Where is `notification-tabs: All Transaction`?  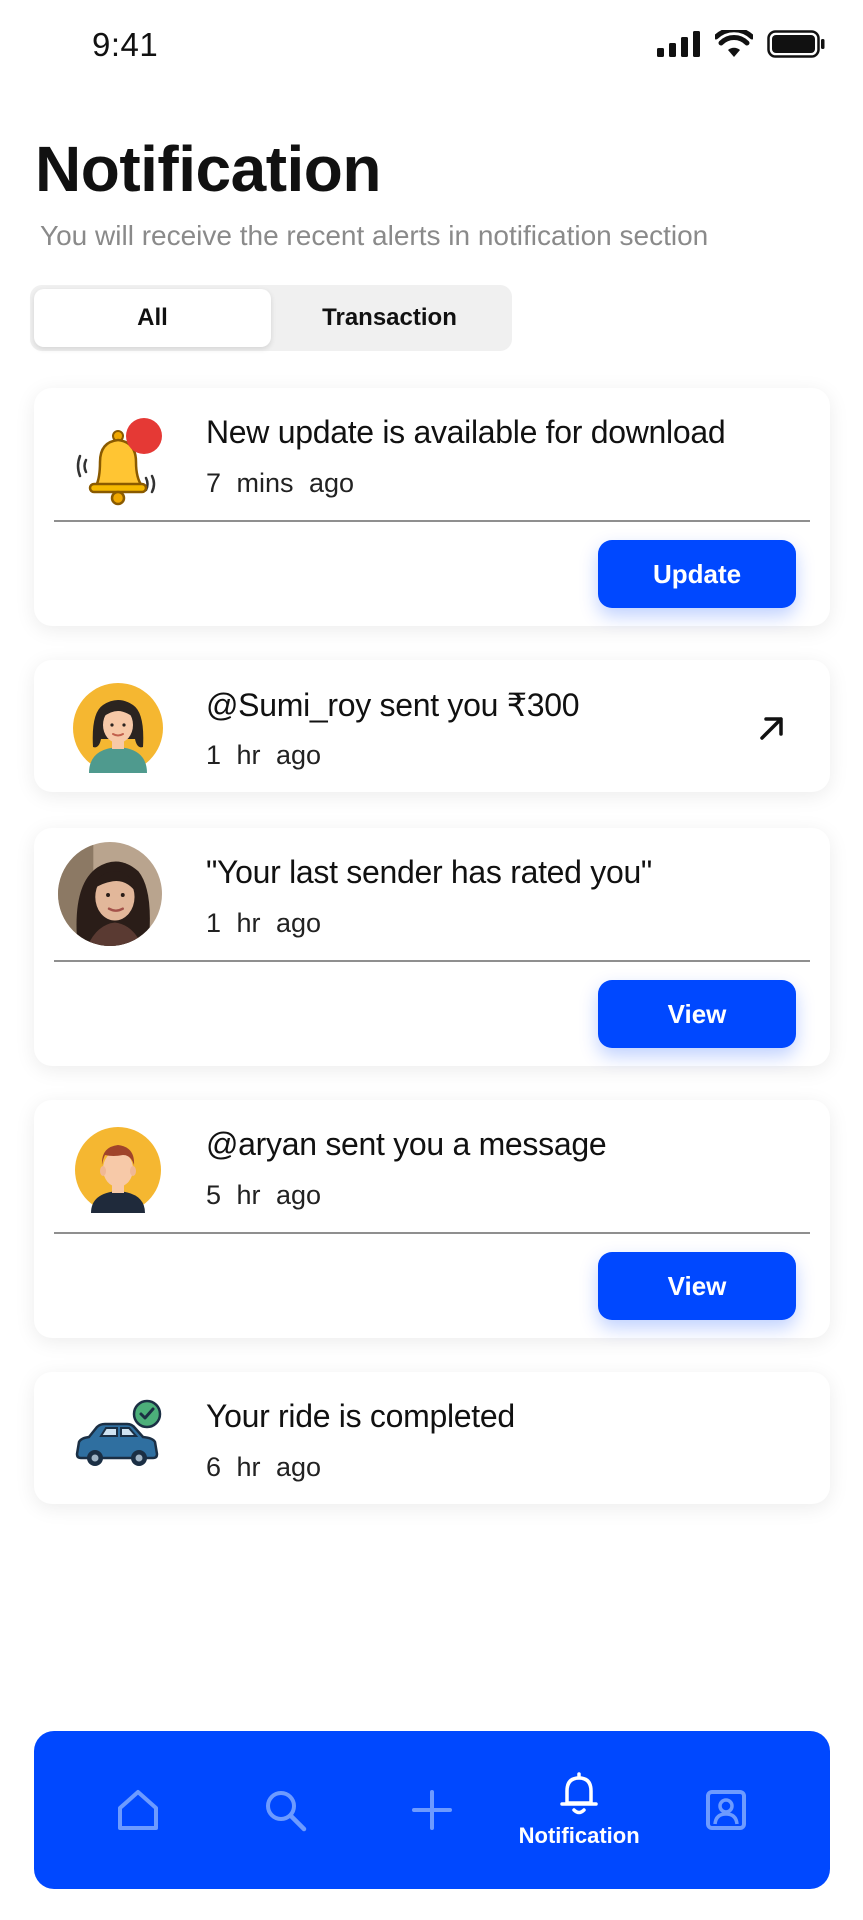
notification-tabs: All Transaction is located at coordinates (271, 318).